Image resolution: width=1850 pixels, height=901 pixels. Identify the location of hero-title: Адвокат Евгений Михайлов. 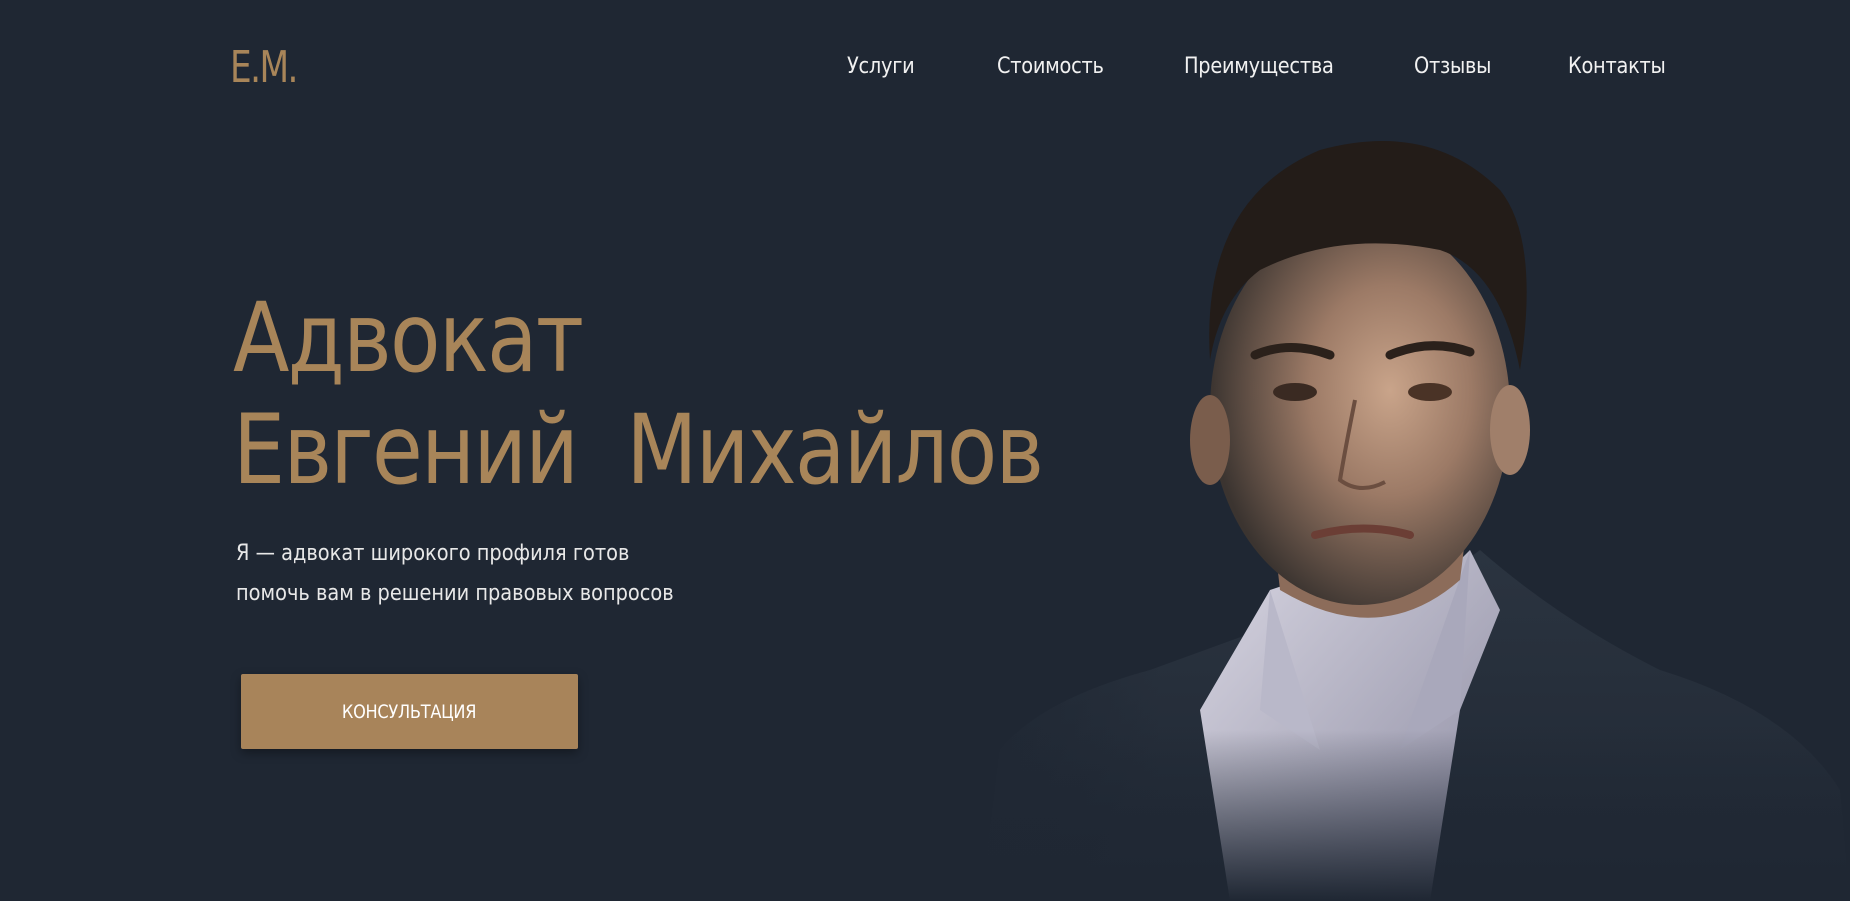
(638, 394).